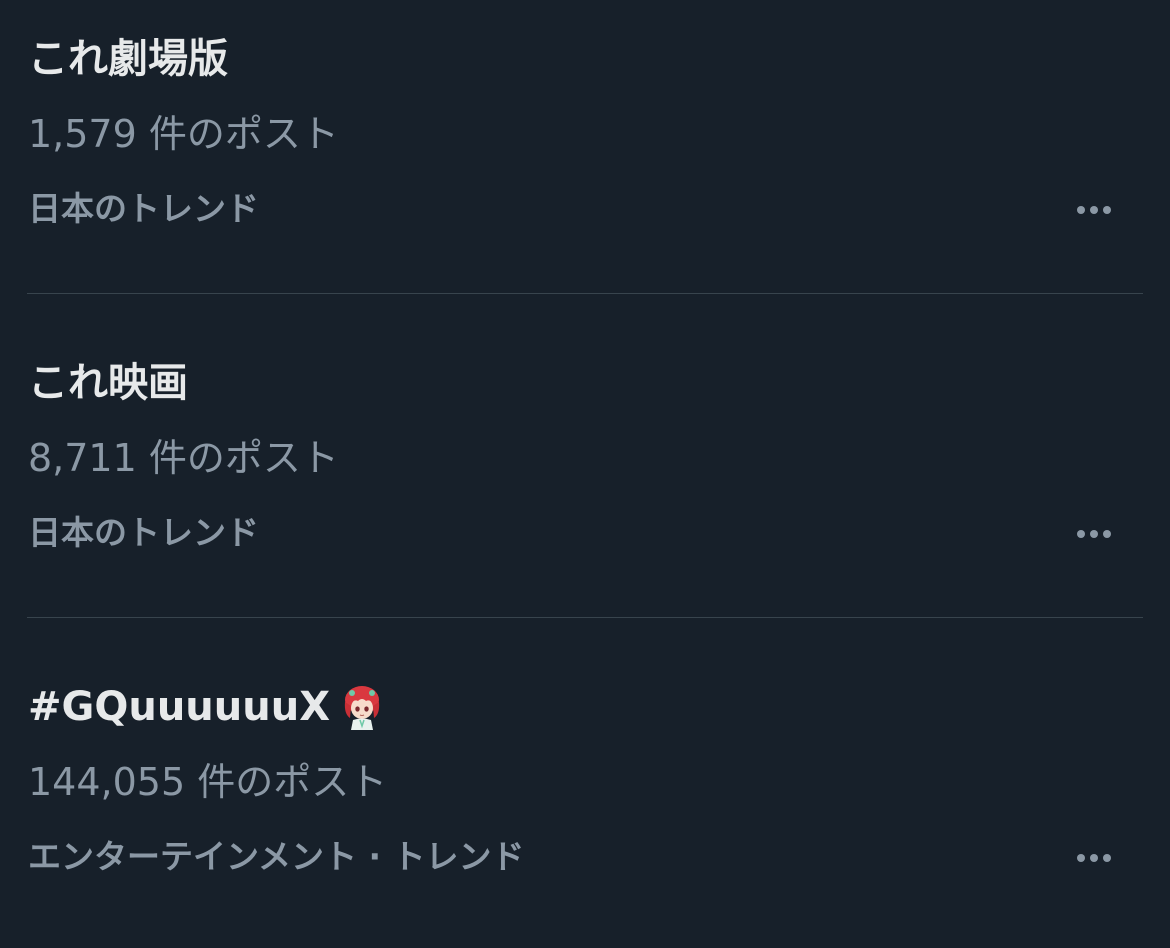  I want to click on trend-title-text: これ劇場版, so click(128, 59).